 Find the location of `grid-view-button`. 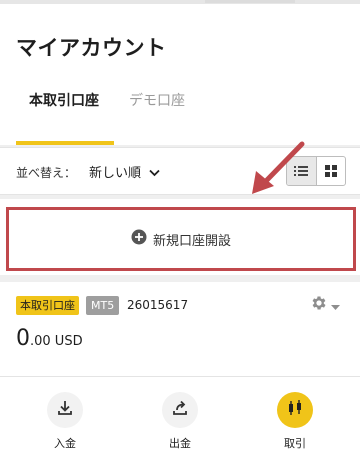

grid-view-button is located at coordinates (331, 171).